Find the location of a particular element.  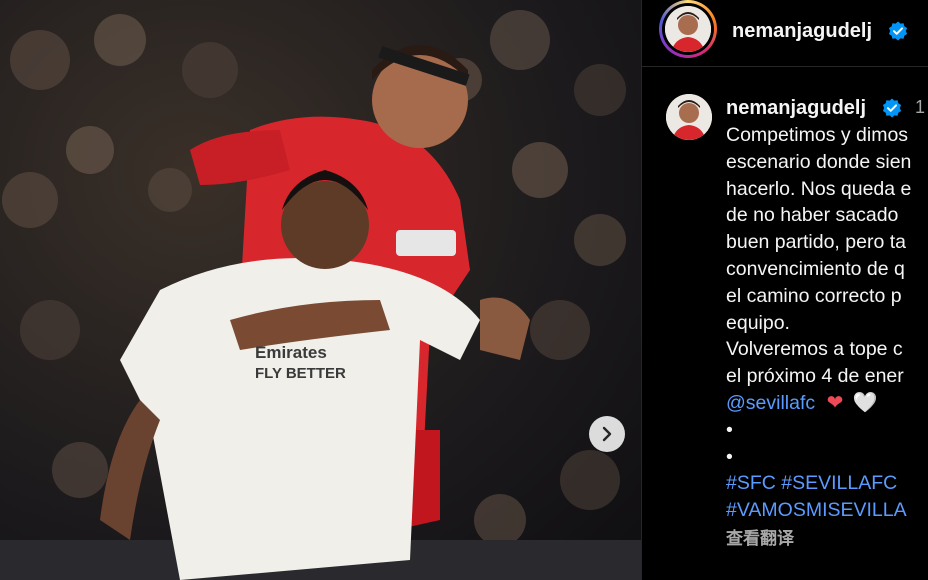

svg-text: FLY BETTER is located at coordinates (300, 373).